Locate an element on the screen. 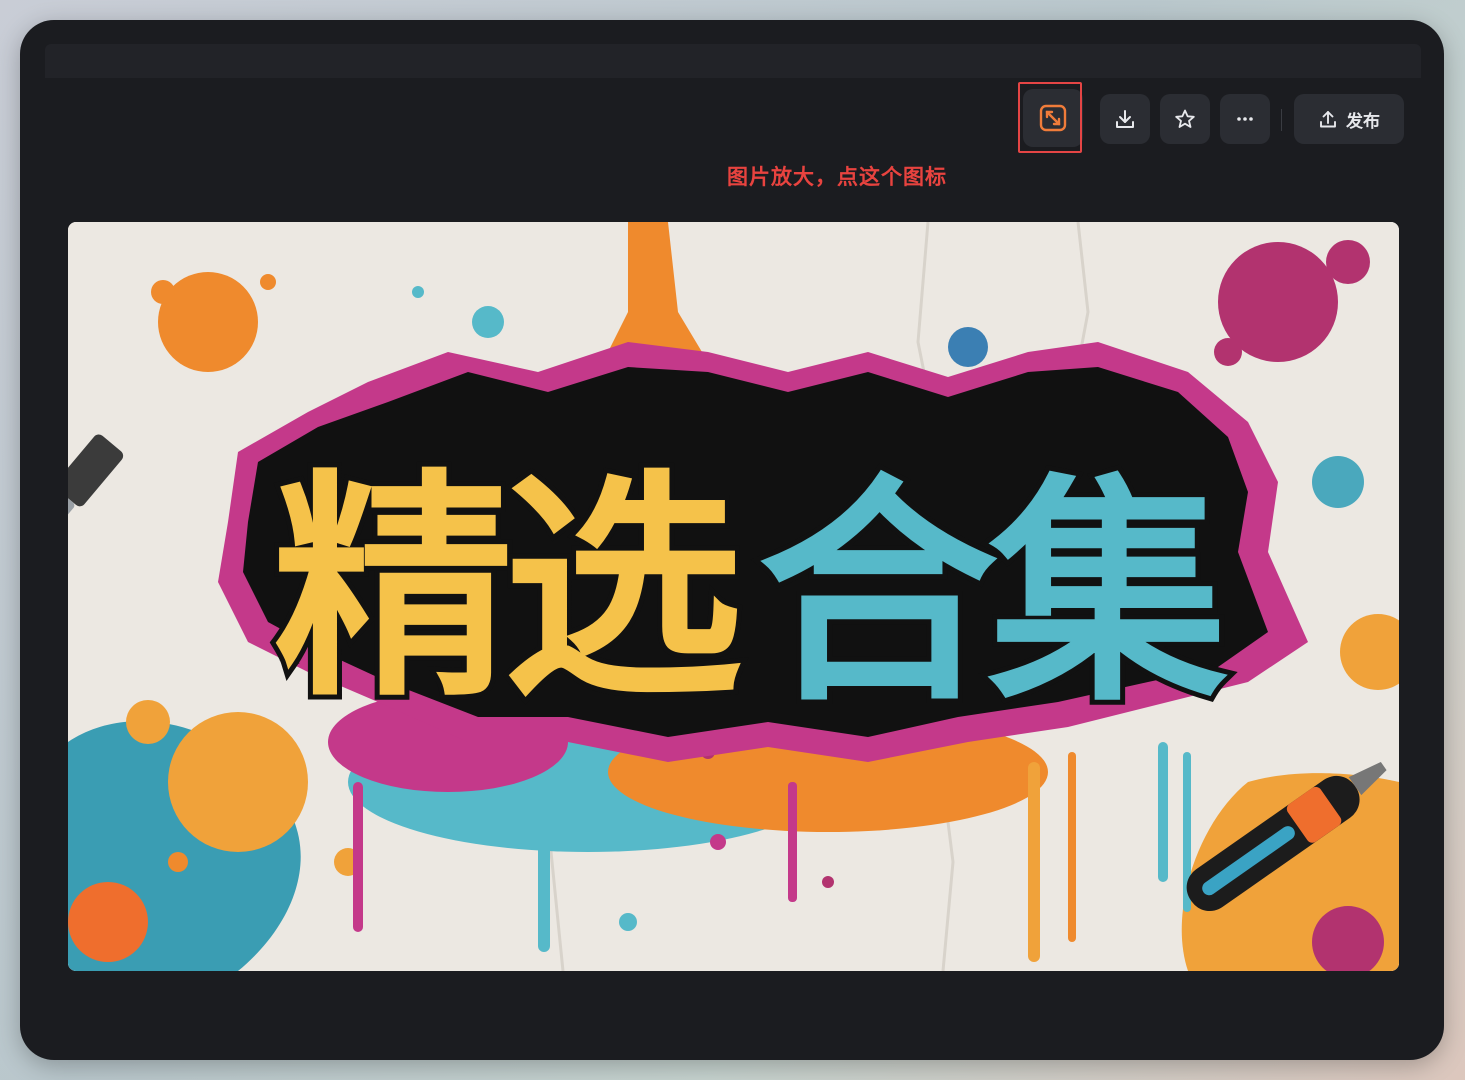 The width and height of the screenshot is (1465, 1080). download-icon is located at coordinates (1125, 119).